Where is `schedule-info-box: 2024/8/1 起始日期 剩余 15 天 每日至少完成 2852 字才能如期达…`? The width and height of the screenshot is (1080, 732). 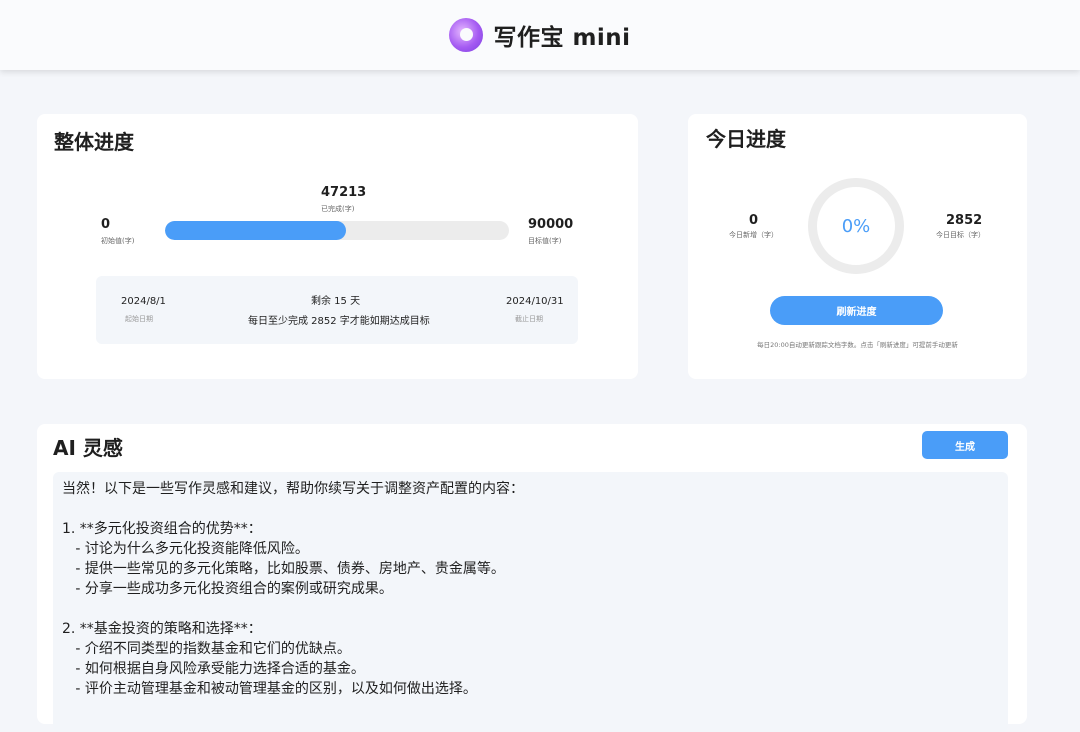 schedule-info-box: 2024/8/1 起始日期 剩余 15 天 每日至少完成 2852 字才能如期达… is located at coordinates (337, 310).